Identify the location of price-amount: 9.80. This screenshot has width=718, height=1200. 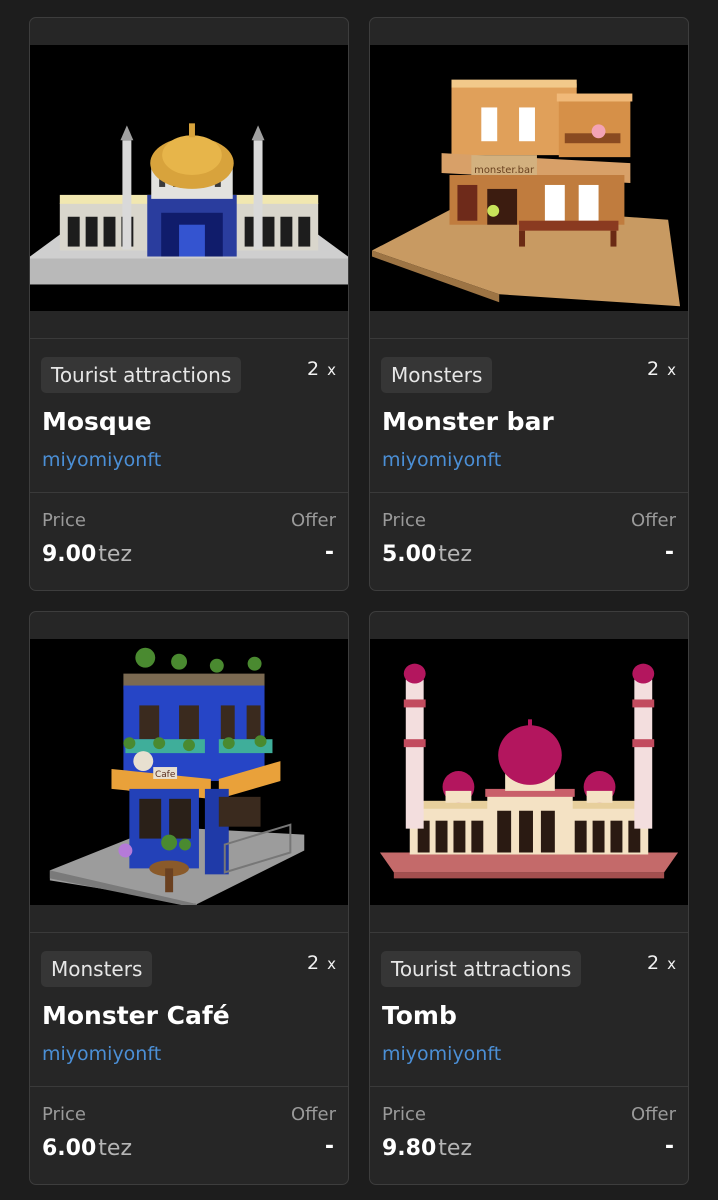
(409, 1148).